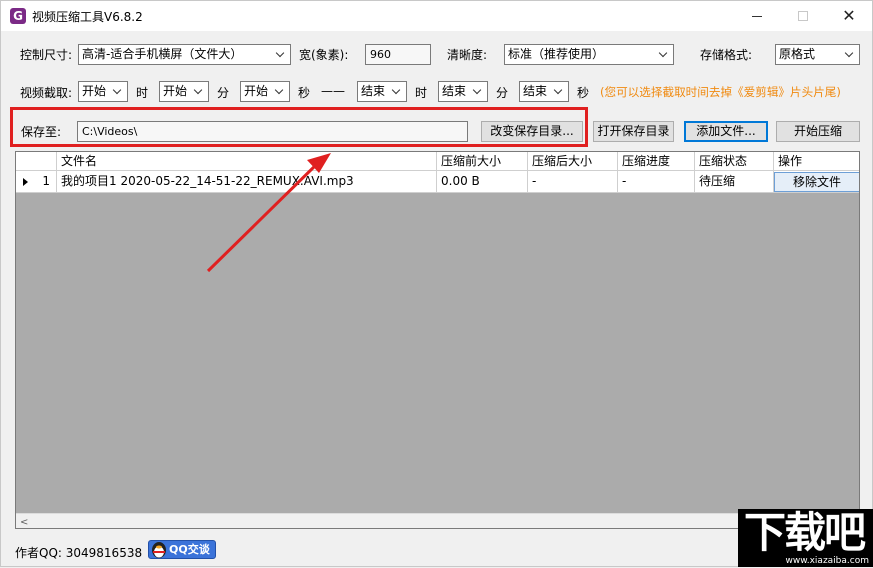 This screenshot has height=568, width=873. I want to click on watermark-logo: 下载吧 www.xiazaiba.com, so click(805, 538).